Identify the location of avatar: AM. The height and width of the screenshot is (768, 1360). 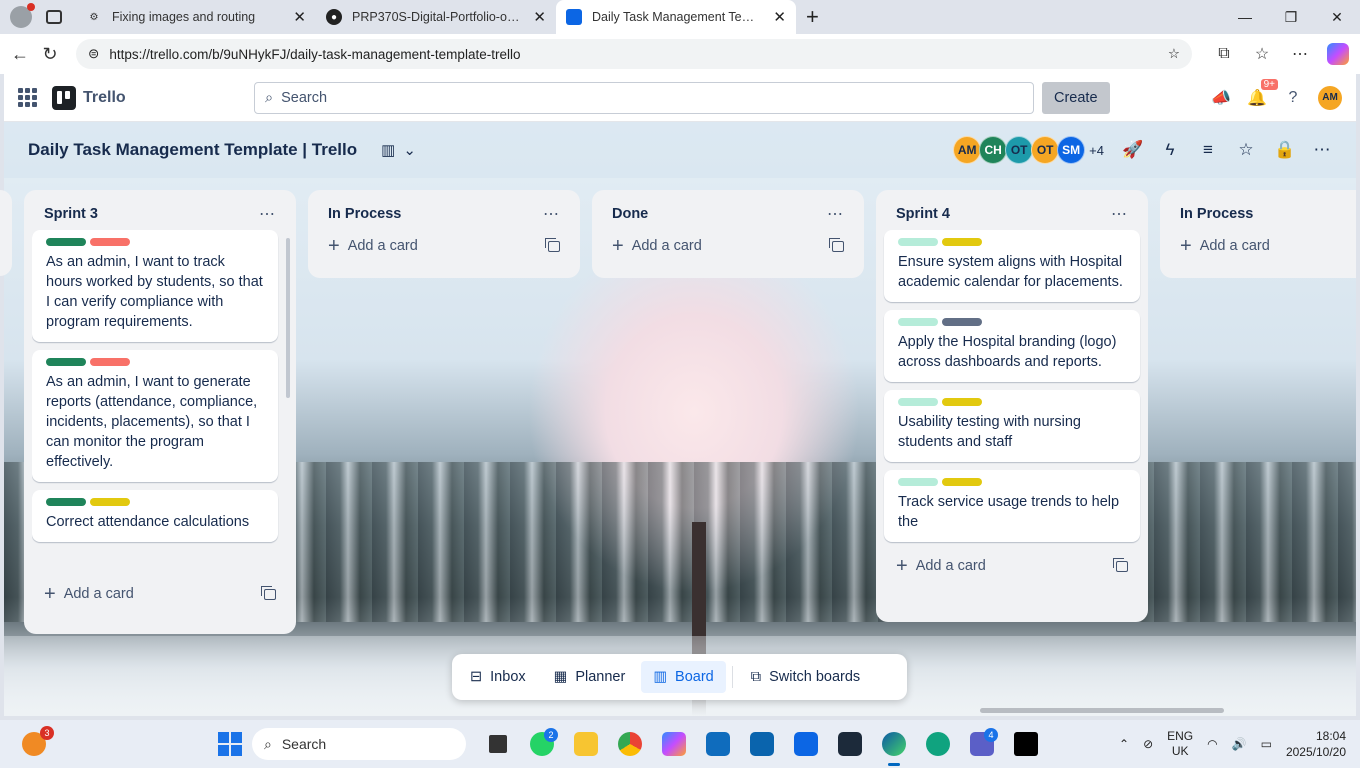
(1330, 97).